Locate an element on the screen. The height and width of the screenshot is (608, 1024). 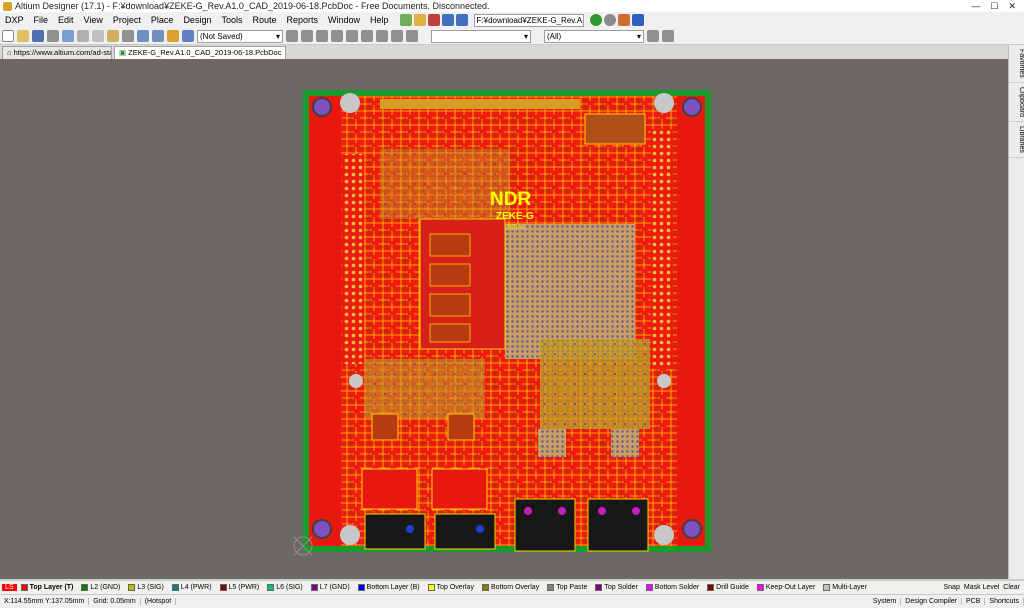
save-icon is located at coordinates (38, 36).